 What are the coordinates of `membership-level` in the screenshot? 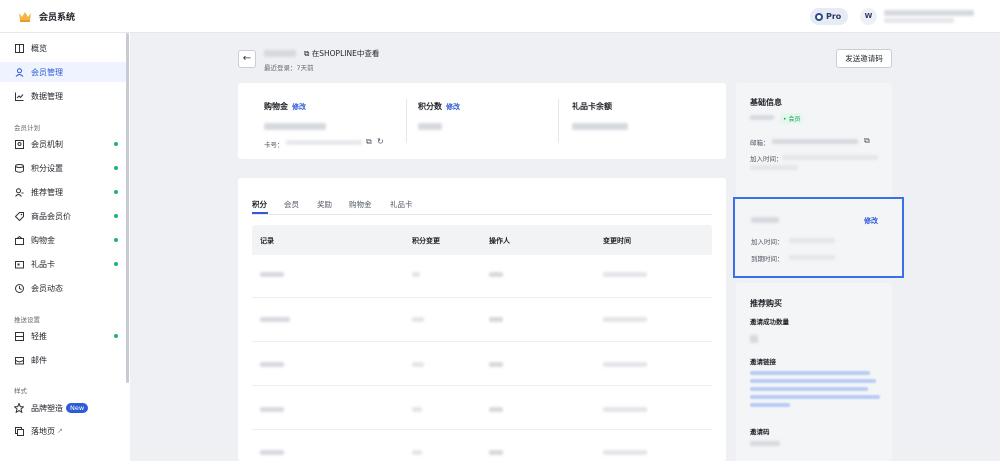 It's located at (765, 220).